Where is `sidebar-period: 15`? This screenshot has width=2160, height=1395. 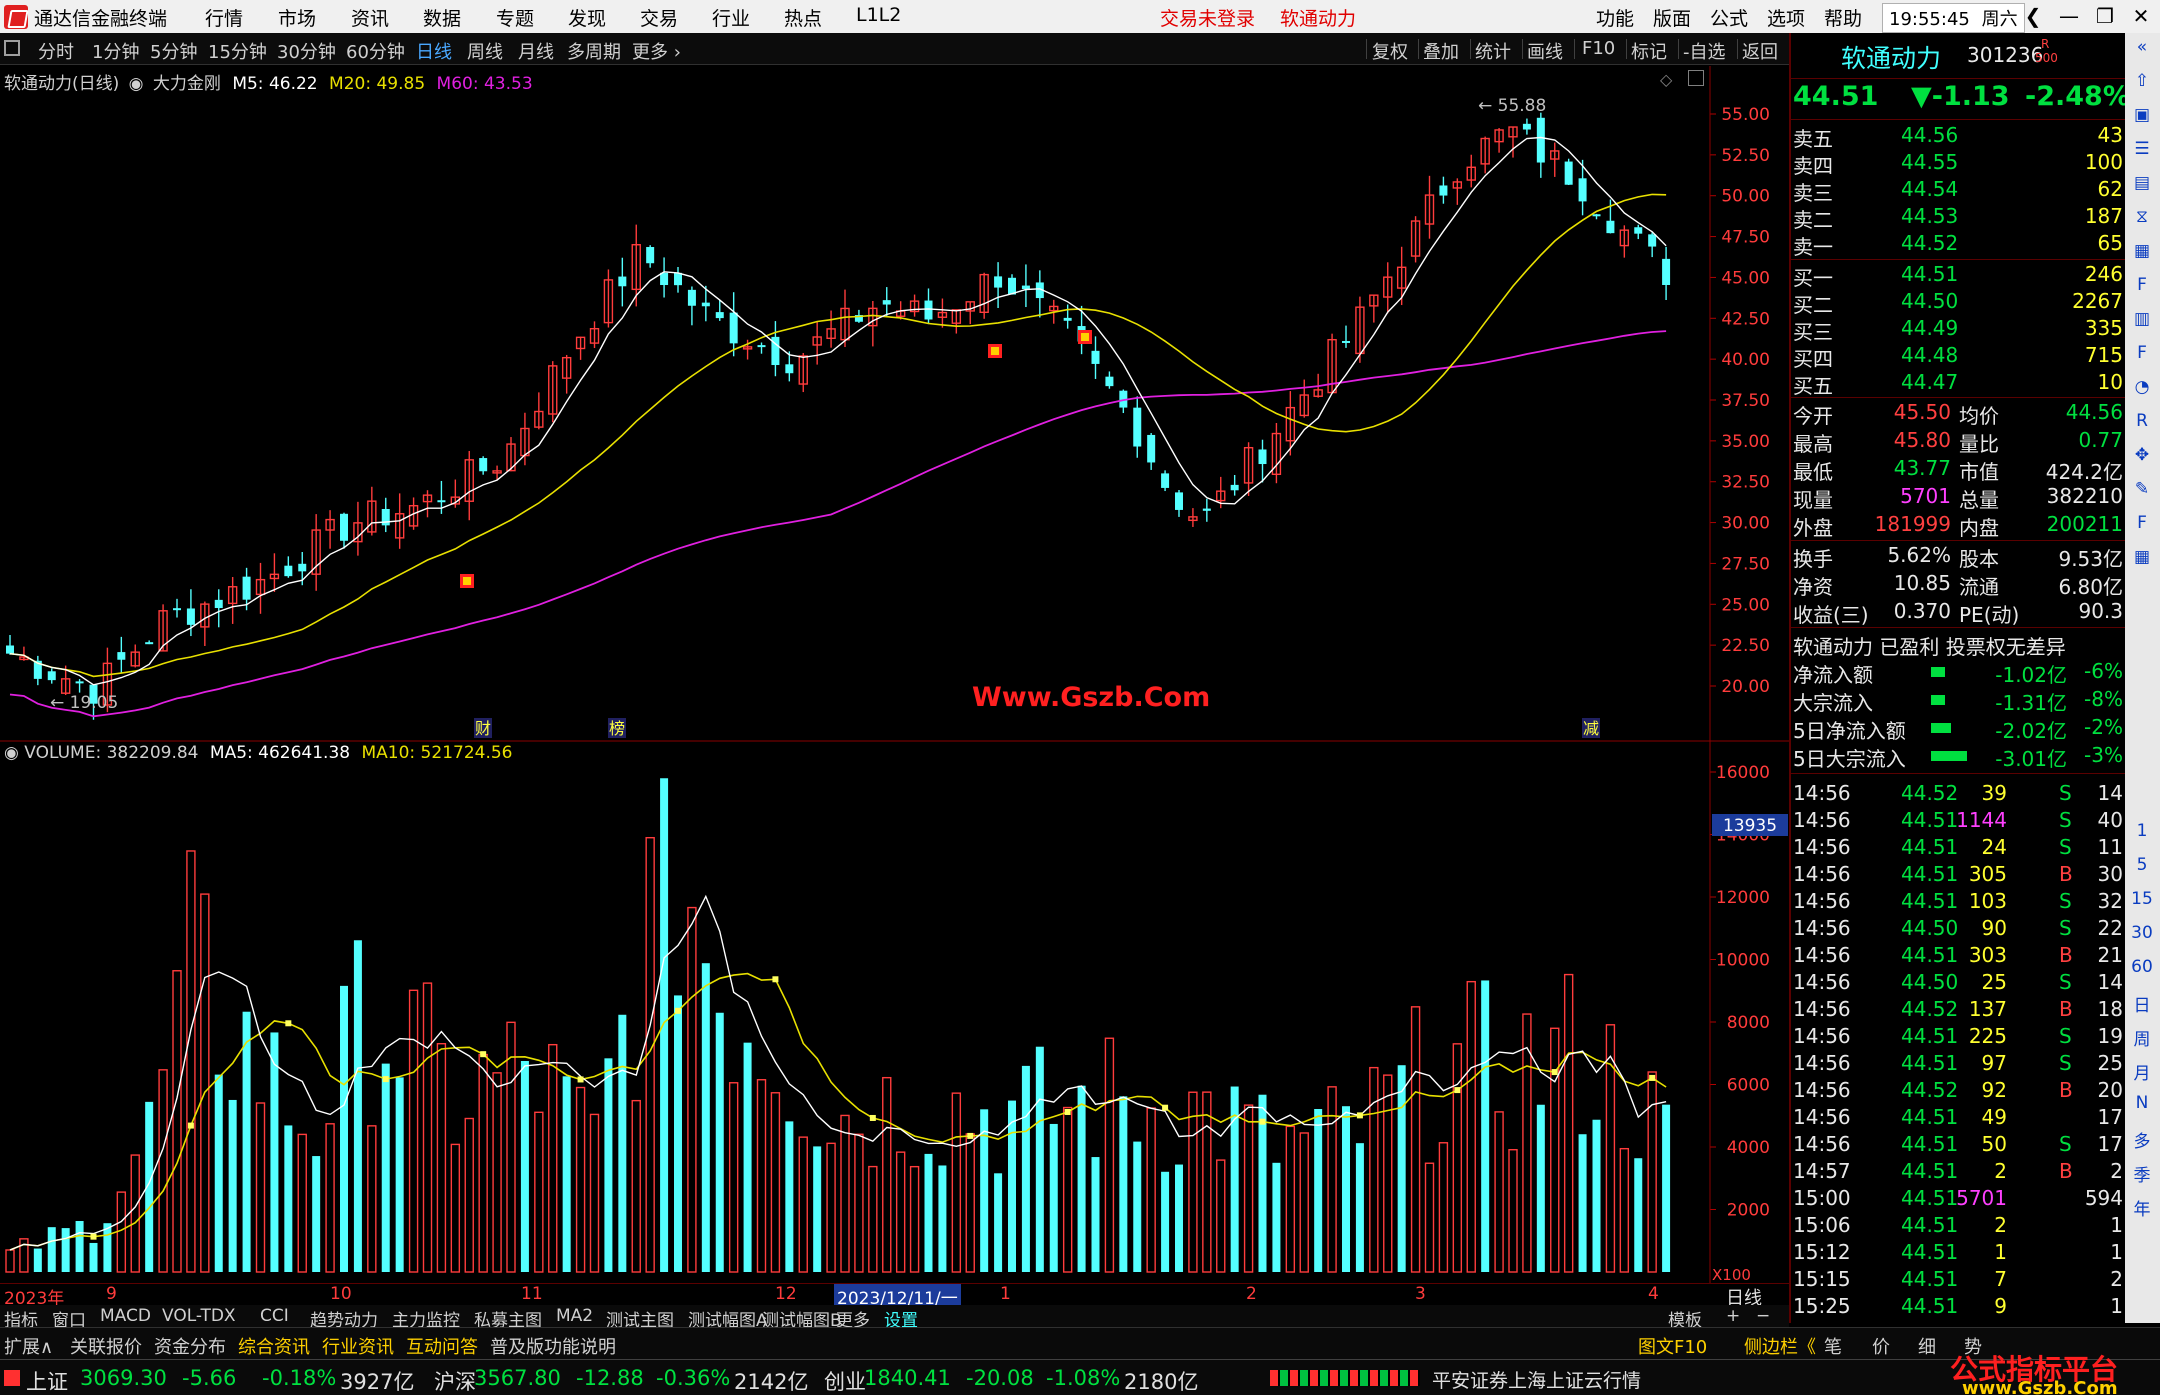 sidebar-period: 15 is located at coordinates (2142, 899).